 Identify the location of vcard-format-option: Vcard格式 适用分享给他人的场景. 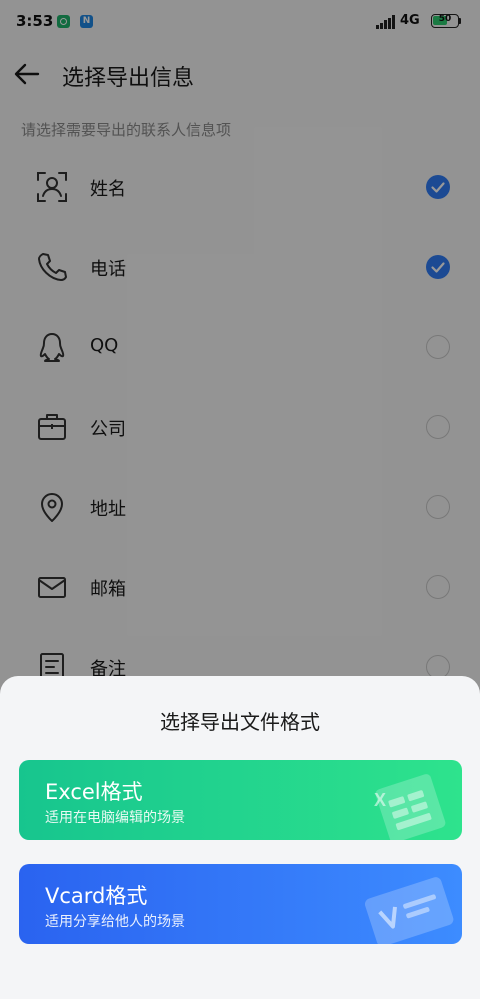
(240, 904).